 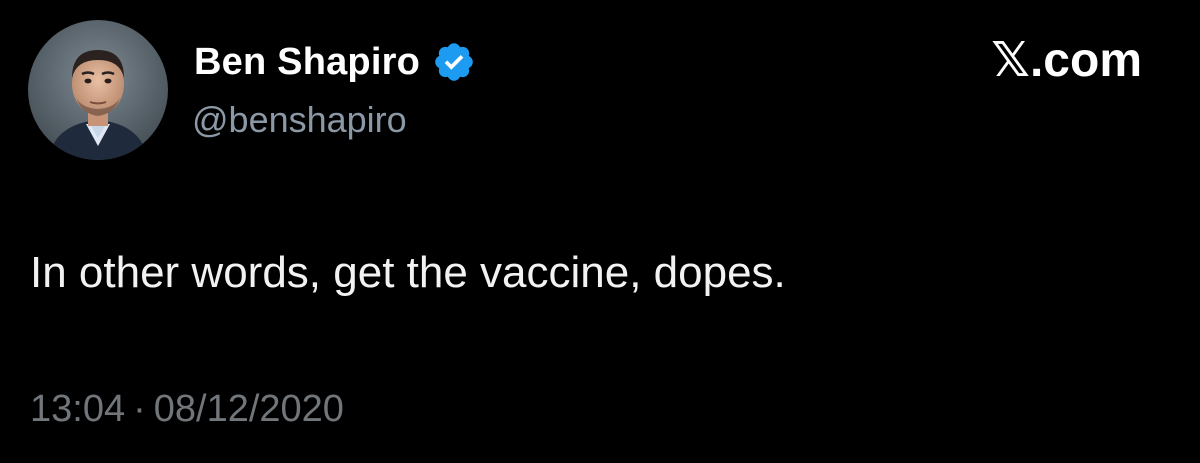 I want to click on x-logo-watermark: 𝕏.com, so click(x=1066, y=60).